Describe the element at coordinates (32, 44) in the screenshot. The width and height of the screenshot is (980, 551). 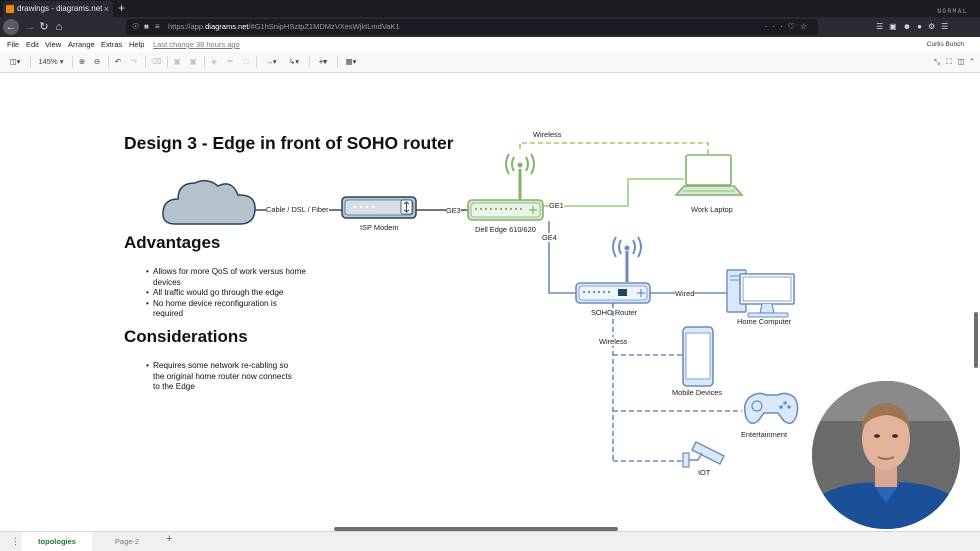
I see `menu-edit: Edit` at that location.